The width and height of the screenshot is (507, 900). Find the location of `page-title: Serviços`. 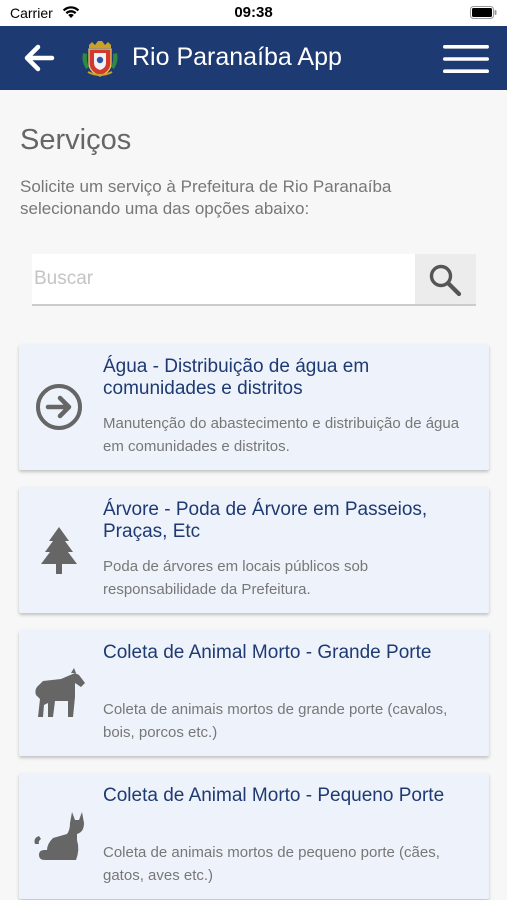

page-title: Serviços is located at coordinates (76, 140).